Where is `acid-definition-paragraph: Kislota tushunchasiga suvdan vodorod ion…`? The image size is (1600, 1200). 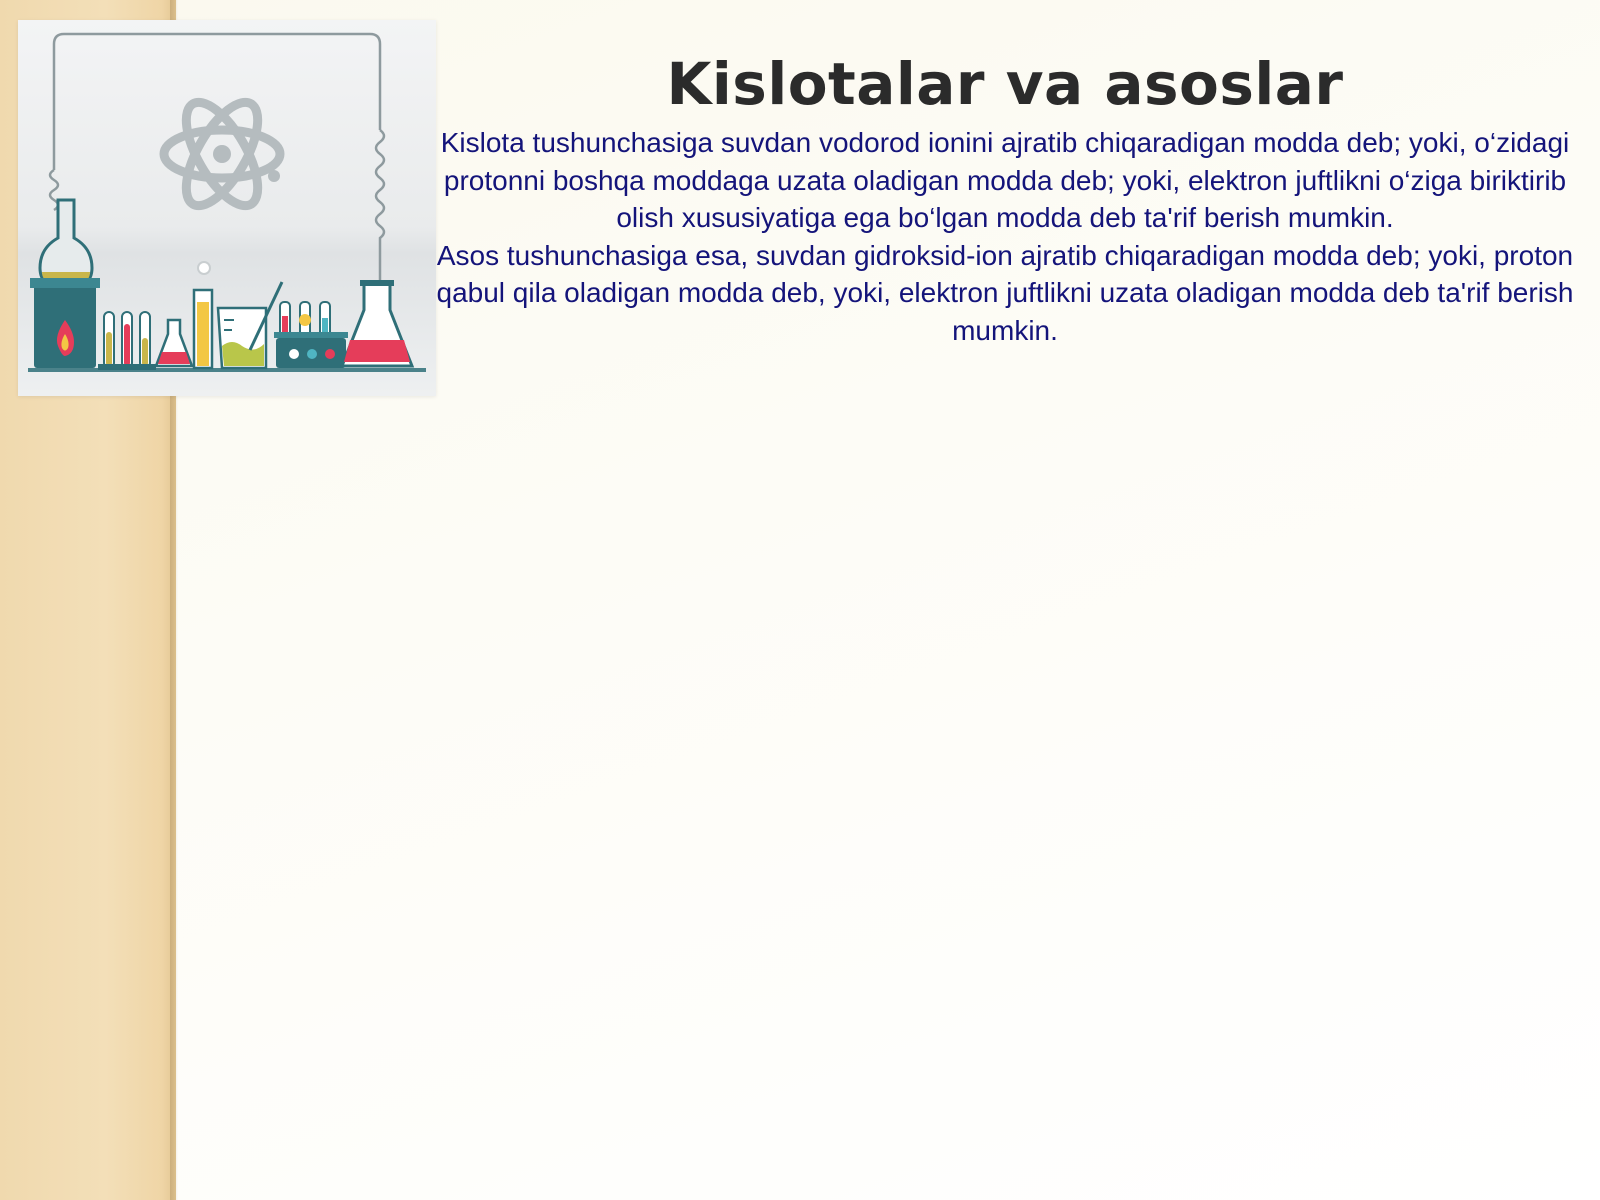 acid-definition-paragraph: Kislota tushunchasiga suvdan vodorod ion… is located at coordinates (1005, 180).